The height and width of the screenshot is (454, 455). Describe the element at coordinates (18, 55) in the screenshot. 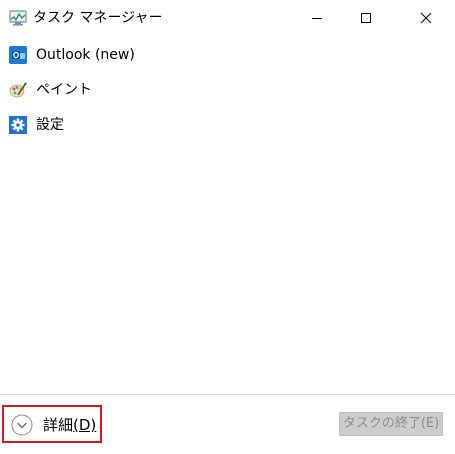

I see `outlook-icon` at that location.